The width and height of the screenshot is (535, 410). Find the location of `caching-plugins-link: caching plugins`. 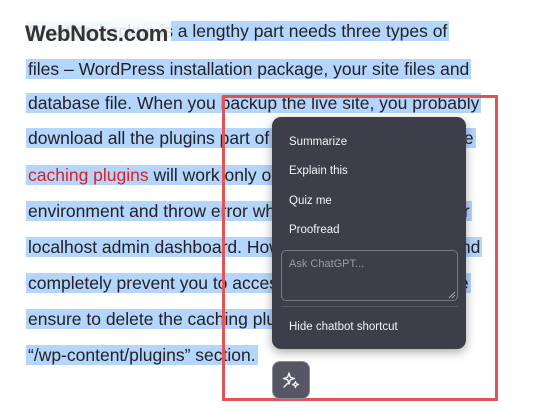

caching-plugins-link: caching plugins is located at coordinates (88, 175).